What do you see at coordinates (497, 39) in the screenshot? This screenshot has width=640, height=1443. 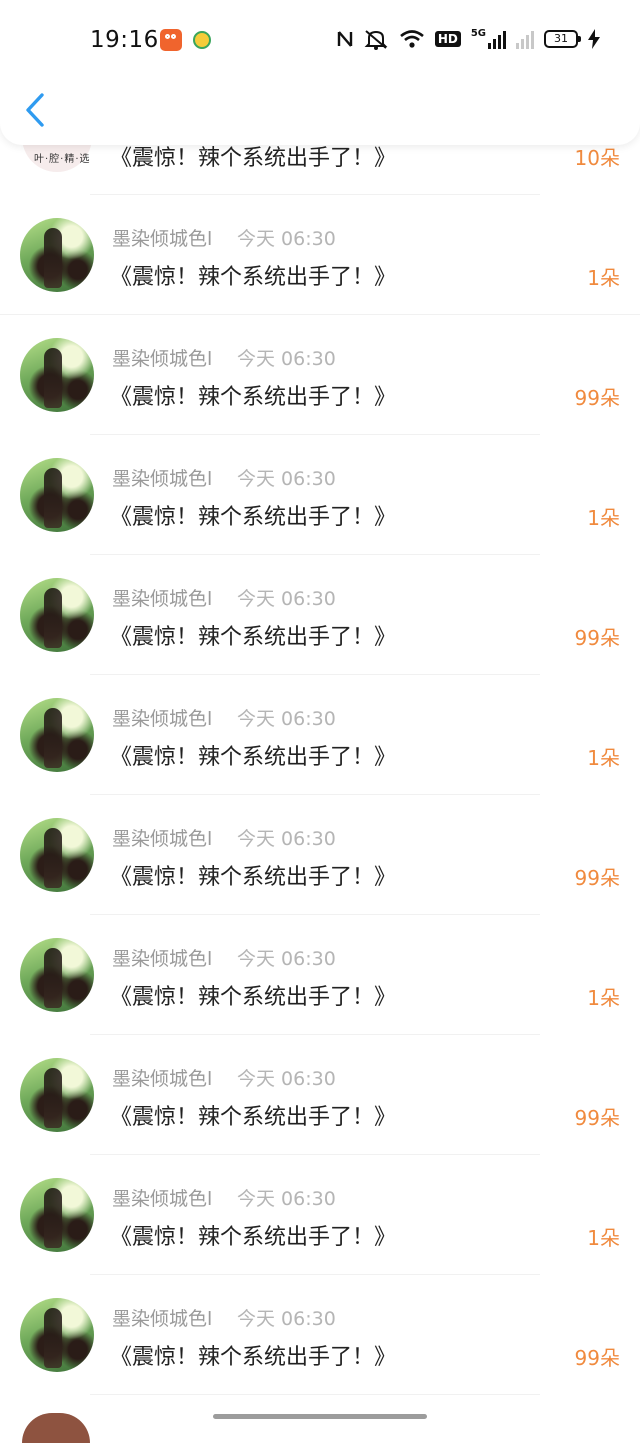 I see `signal-bars-icon` at bounding box center [497, 39].